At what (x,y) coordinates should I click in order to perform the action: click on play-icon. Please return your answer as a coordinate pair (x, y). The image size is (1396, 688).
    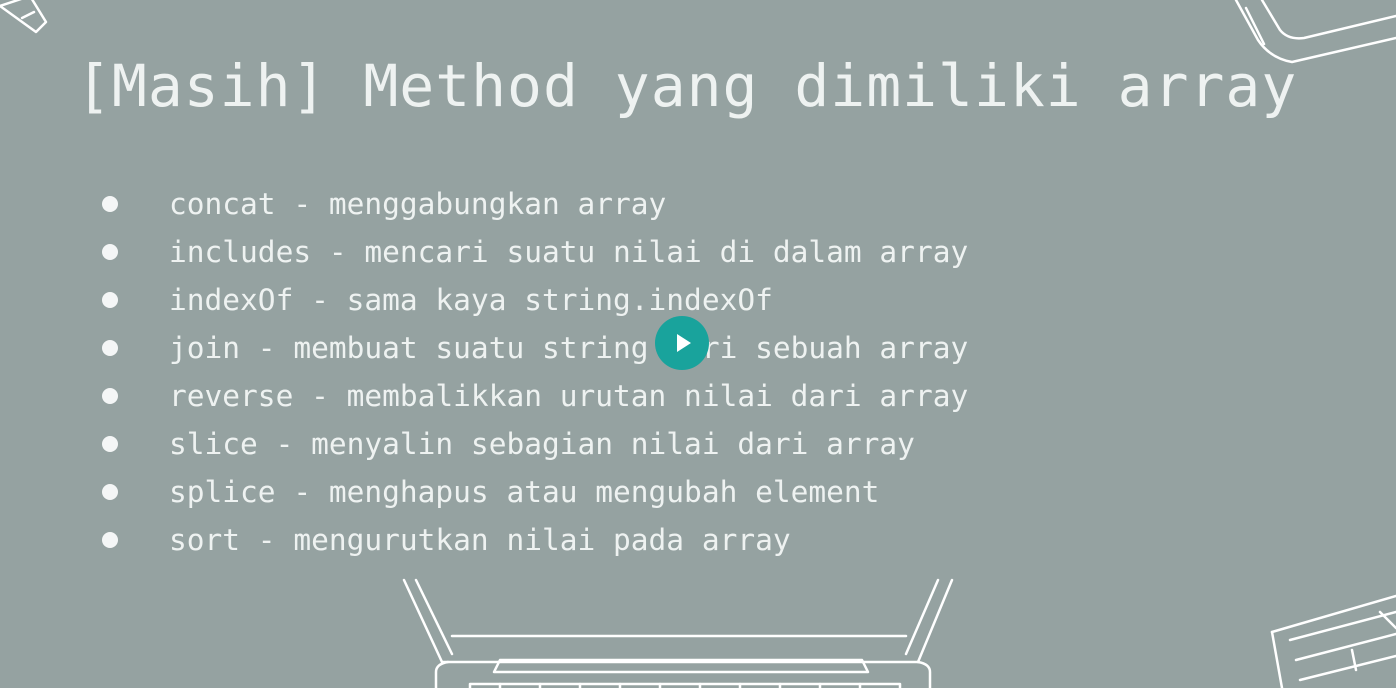
    Looking at the image, I should click on (684, 343).